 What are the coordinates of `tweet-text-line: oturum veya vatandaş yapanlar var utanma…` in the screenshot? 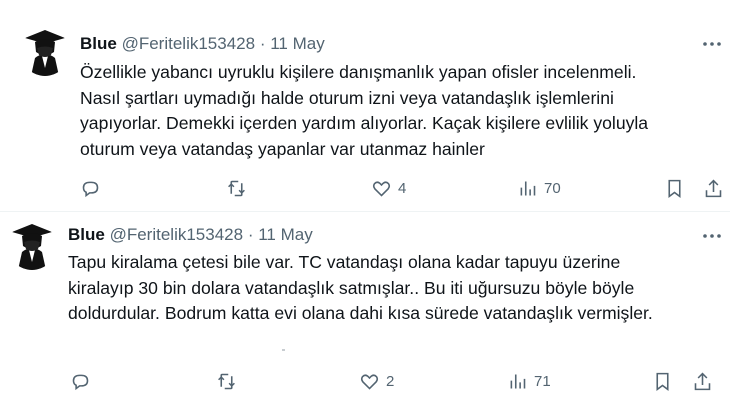 It's located at (282, 148).